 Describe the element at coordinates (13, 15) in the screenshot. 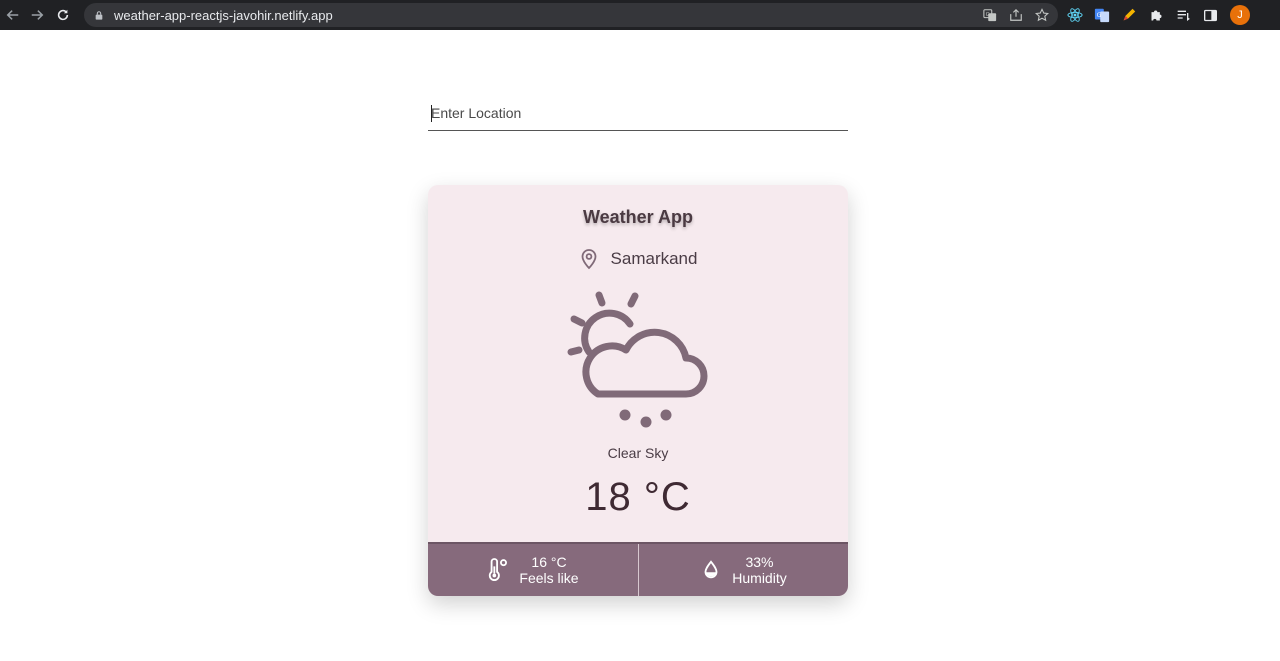

I see `back-icon` at that location.